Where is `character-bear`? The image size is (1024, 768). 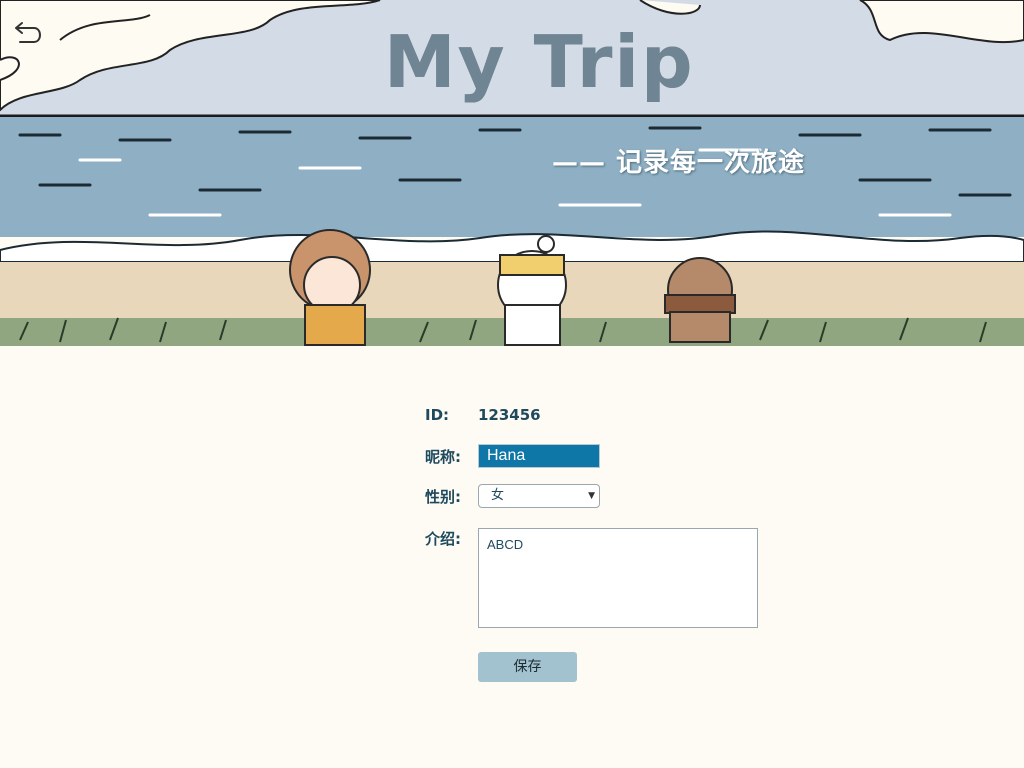
character-bear is located at coordinates (700, 300).